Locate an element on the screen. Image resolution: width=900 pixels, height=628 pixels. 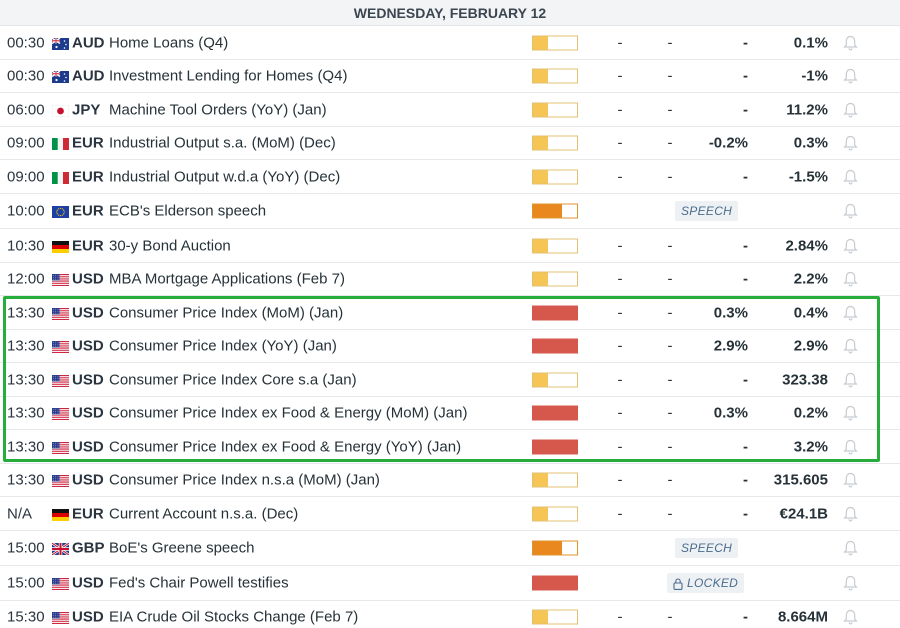
badge-label: LOCKED is located at coordinates (713, 583).